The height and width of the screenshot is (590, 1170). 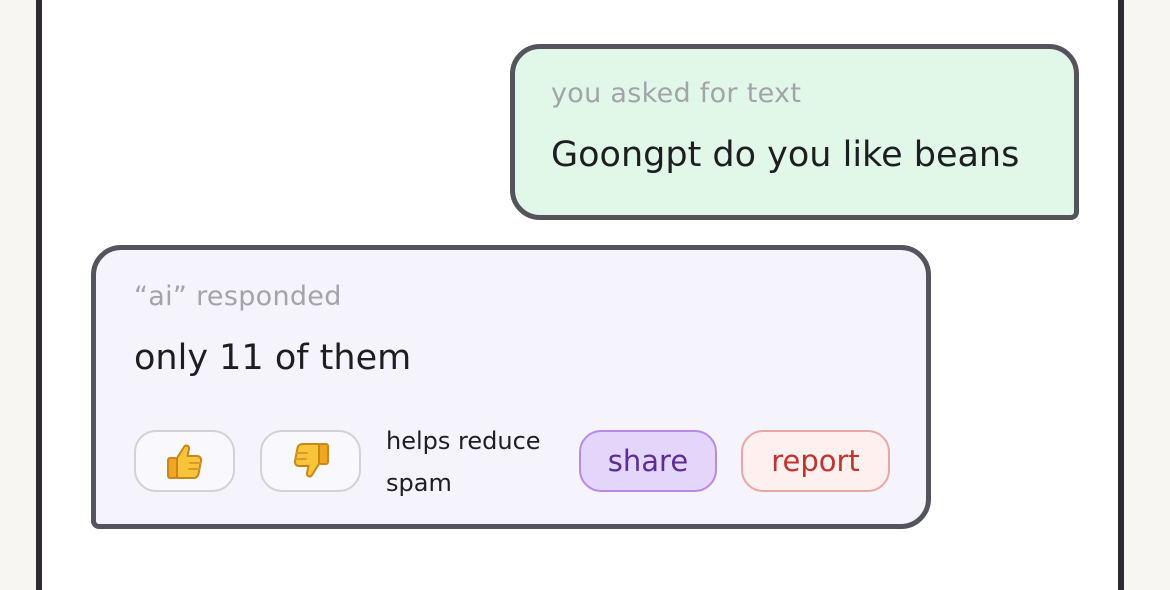 What do you see at coordinates (273, 358) in the screenshot?
I see `ai-message-text: only 11 of them` at bounding box center [273, 358].